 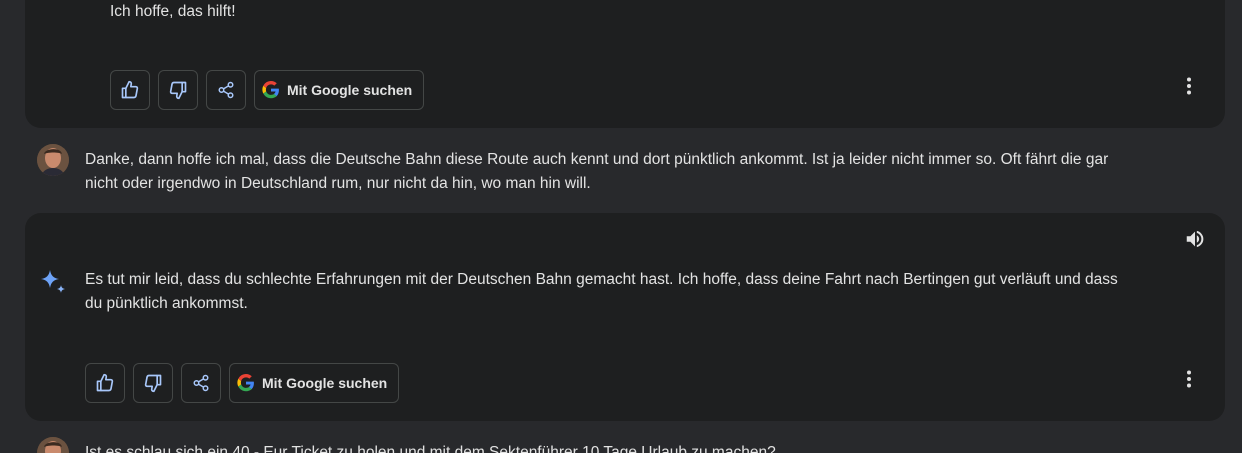 I want to click on response-text-line: du pünktlich ankommst., so click(x=166, y=303).